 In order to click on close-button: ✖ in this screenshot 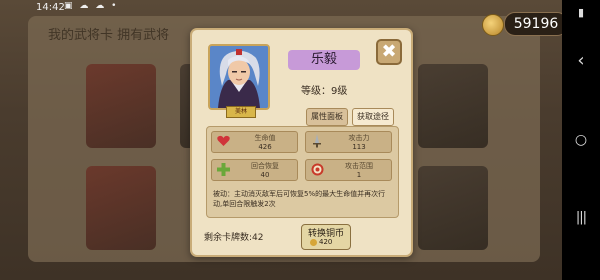, I will do `click(389, 52)`.